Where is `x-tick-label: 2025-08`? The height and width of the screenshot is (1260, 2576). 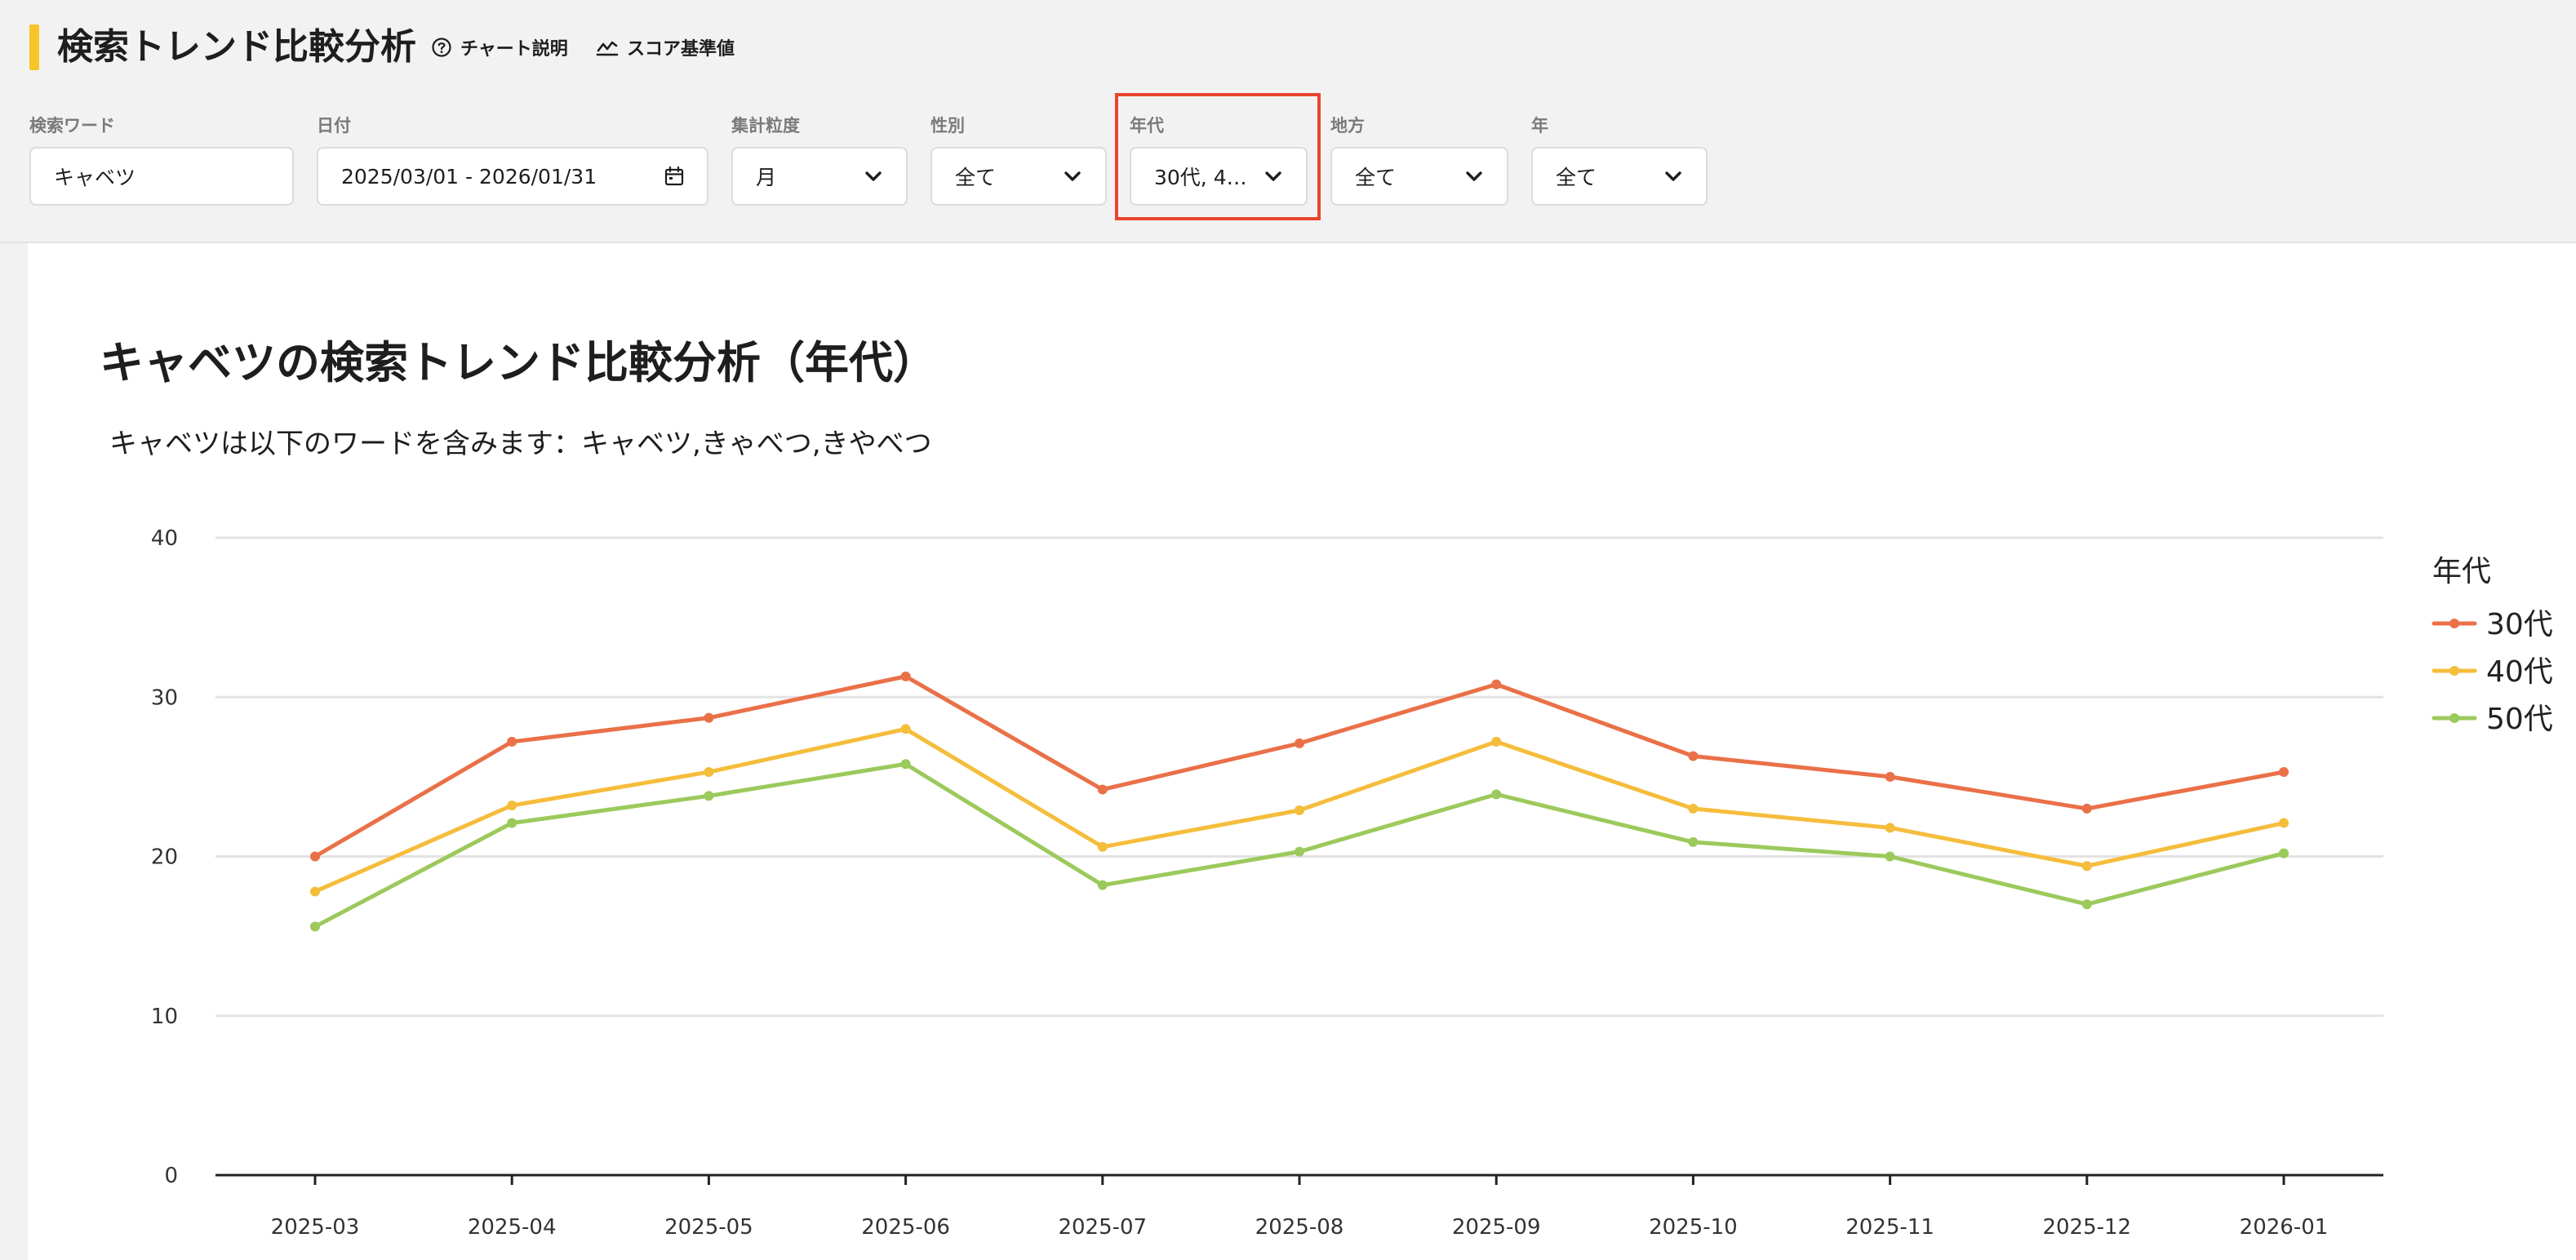 x-tick-label: 2025-08 is located at coordinates (1299, 1228).